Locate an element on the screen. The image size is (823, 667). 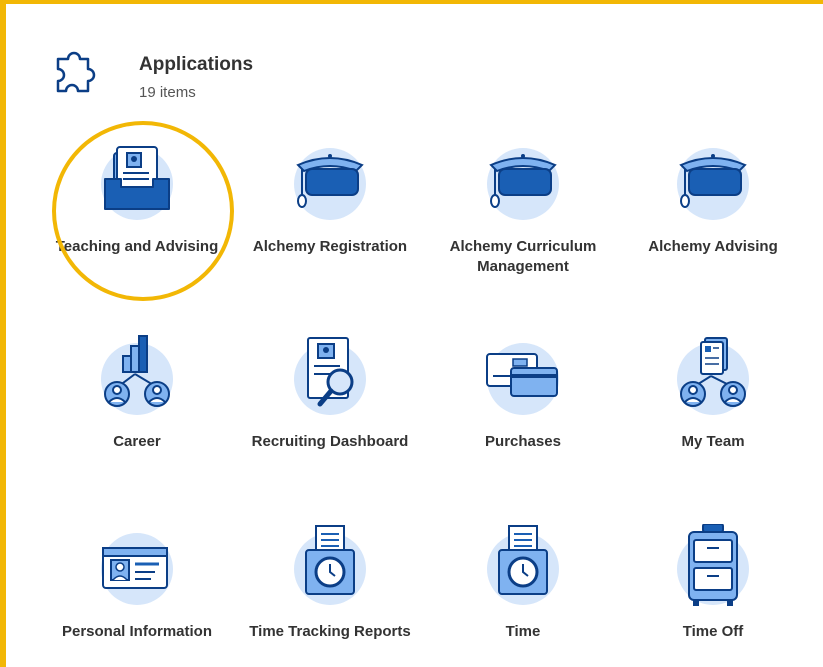
credit-card-icon is located at coordinates (522, 379).